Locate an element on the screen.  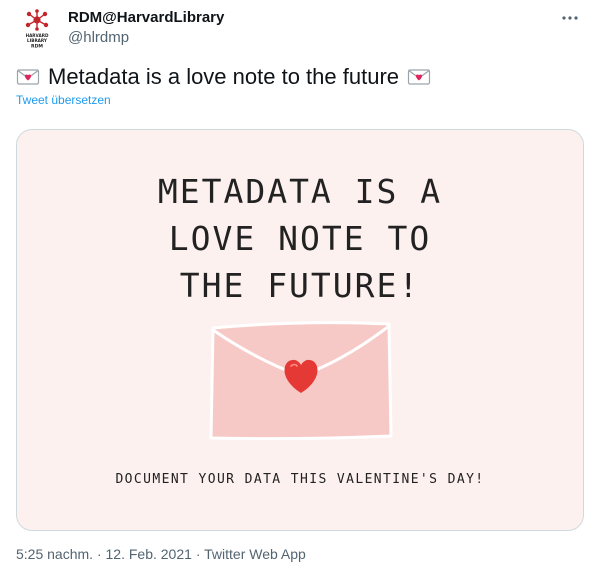
author-handle: @hlrdmp is located at coordinates (98, 37).